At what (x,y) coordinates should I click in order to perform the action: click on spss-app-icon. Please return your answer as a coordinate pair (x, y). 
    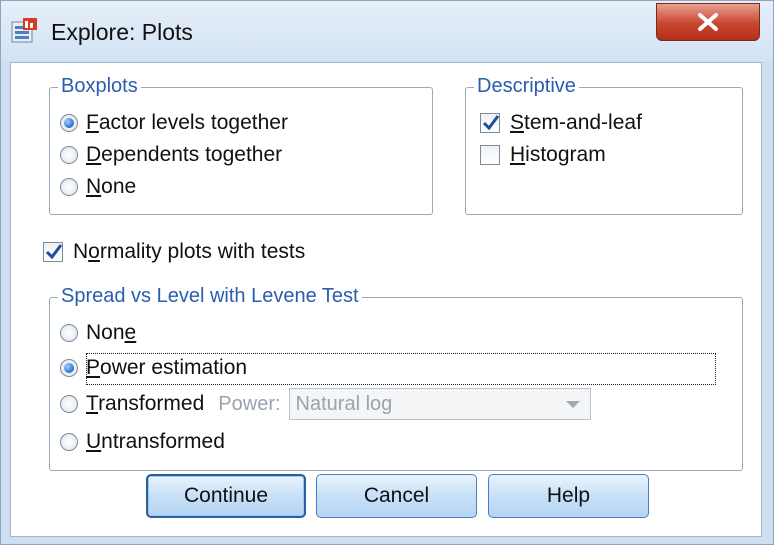
    Looking at the image, I should click on (24, 30).